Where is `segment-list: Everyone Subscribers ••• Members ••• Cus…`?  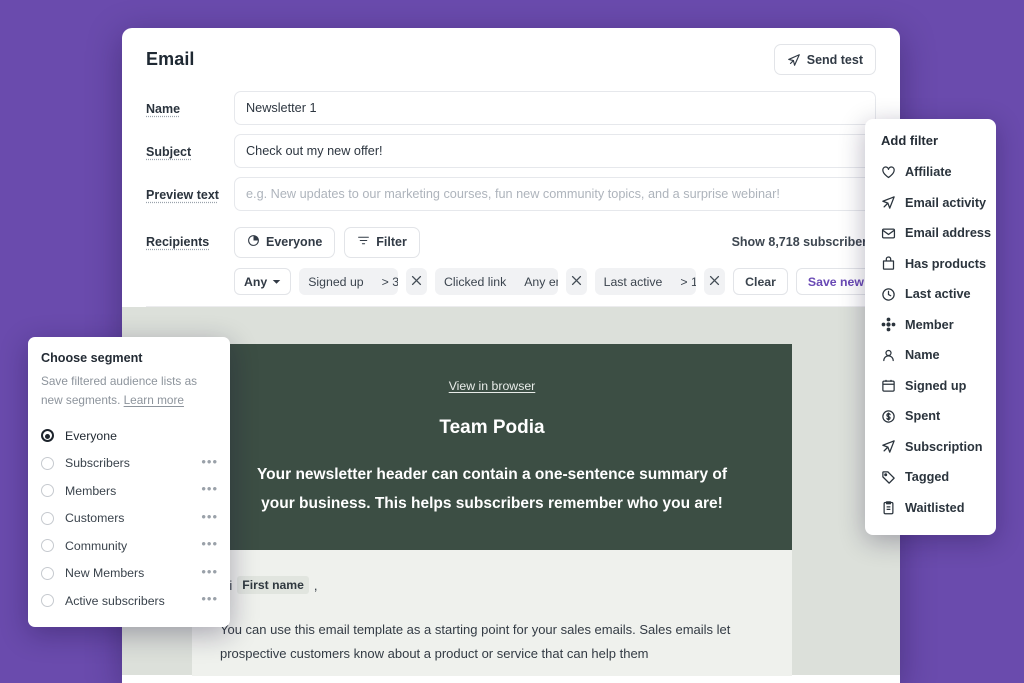 segment-list: Everyone Subscribers ••• Members ••• Cus… is located at coordinates (129, 518).